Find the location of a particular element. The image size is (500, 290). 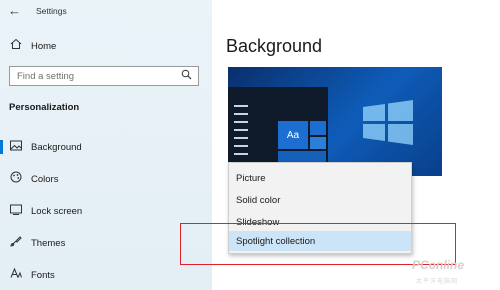

nav-home: Home is located at coordinates (106, 46).